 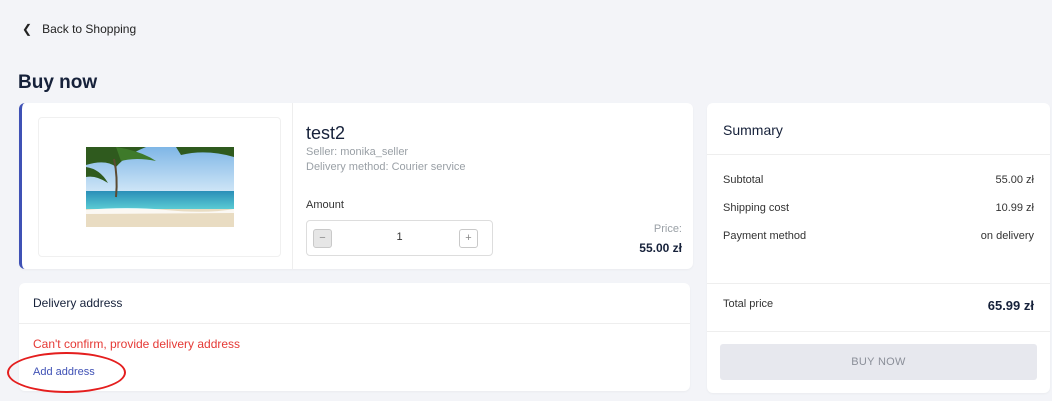 I want to click on back-to-shopping-link: ❮ Back to Shopping, so click(x=79, y=29).